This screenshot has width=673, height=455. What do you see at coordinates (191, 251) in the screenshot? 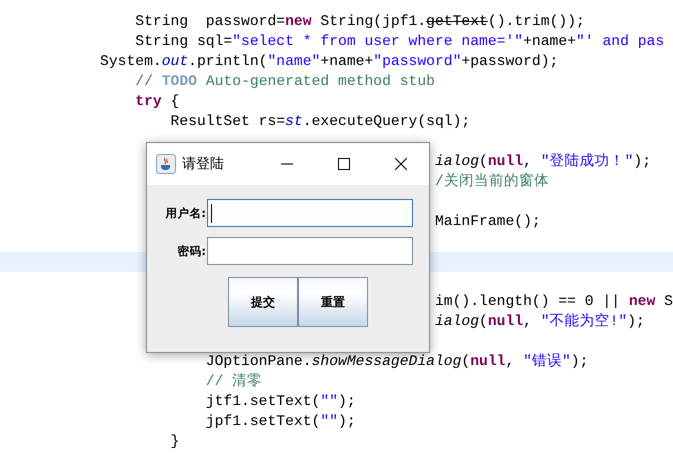
I see `field-label: 密码:` at bounding box center [191, 251].